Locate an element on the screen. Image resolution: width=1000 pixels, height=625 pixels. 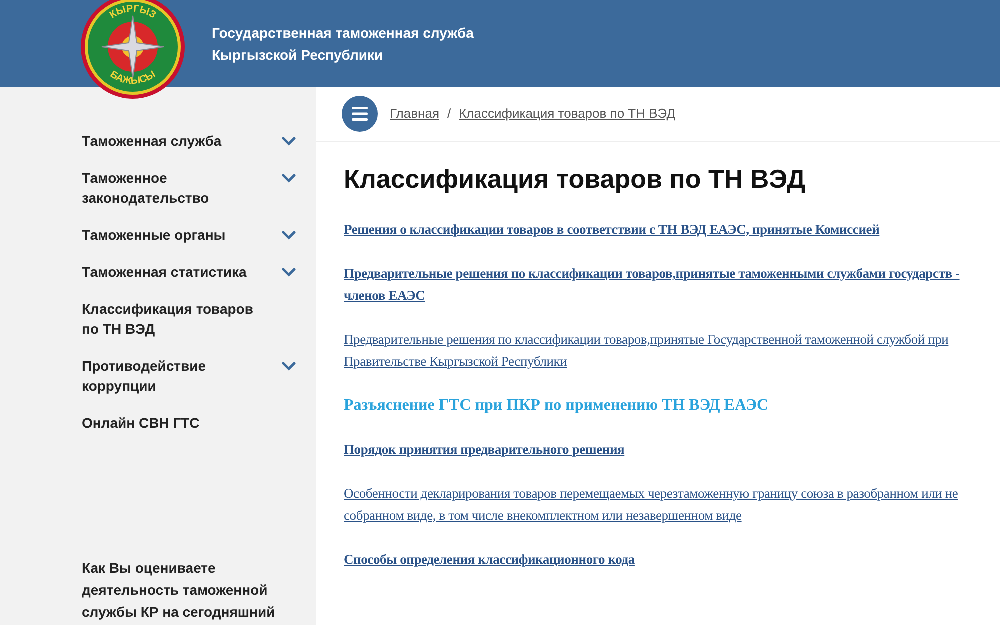
menu-button is located at coordinates (360, 114).